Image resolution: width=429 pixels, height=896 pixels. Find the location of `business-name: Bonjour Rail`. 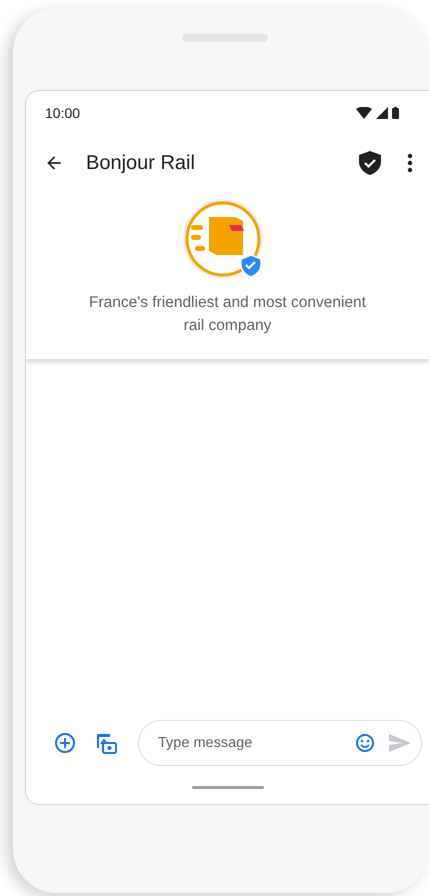

business-name: Bonjour Rail is located at coordinates (141, 163).